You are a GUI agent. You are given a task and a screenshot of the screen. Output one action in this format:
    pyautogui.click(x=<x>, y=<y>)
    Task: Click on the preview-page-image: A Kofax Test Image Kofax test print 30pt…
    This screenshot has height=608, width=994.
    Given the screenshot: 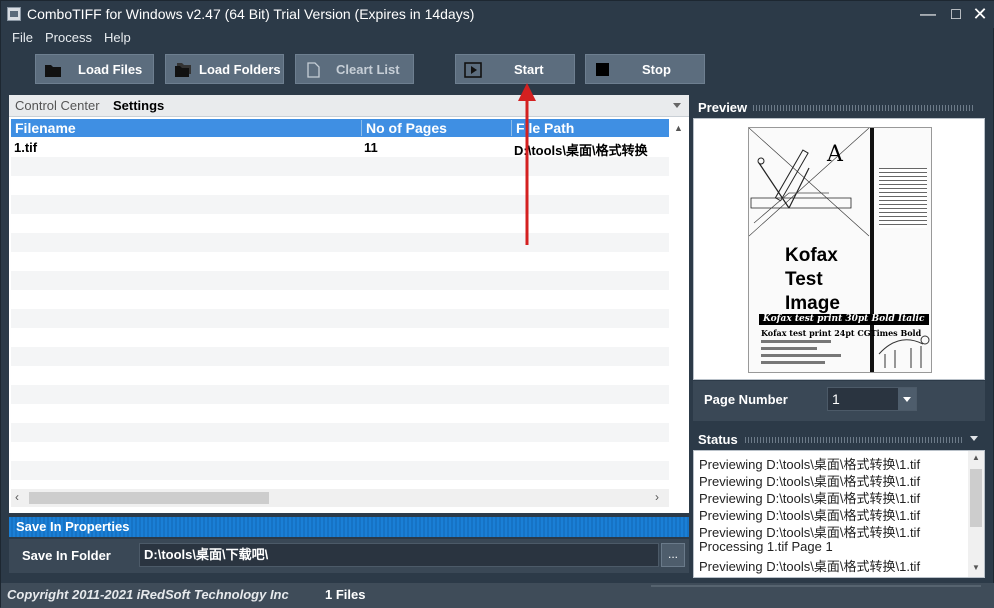 What is the action you would take?
    pyautogui.click(x=840, y=250)
    